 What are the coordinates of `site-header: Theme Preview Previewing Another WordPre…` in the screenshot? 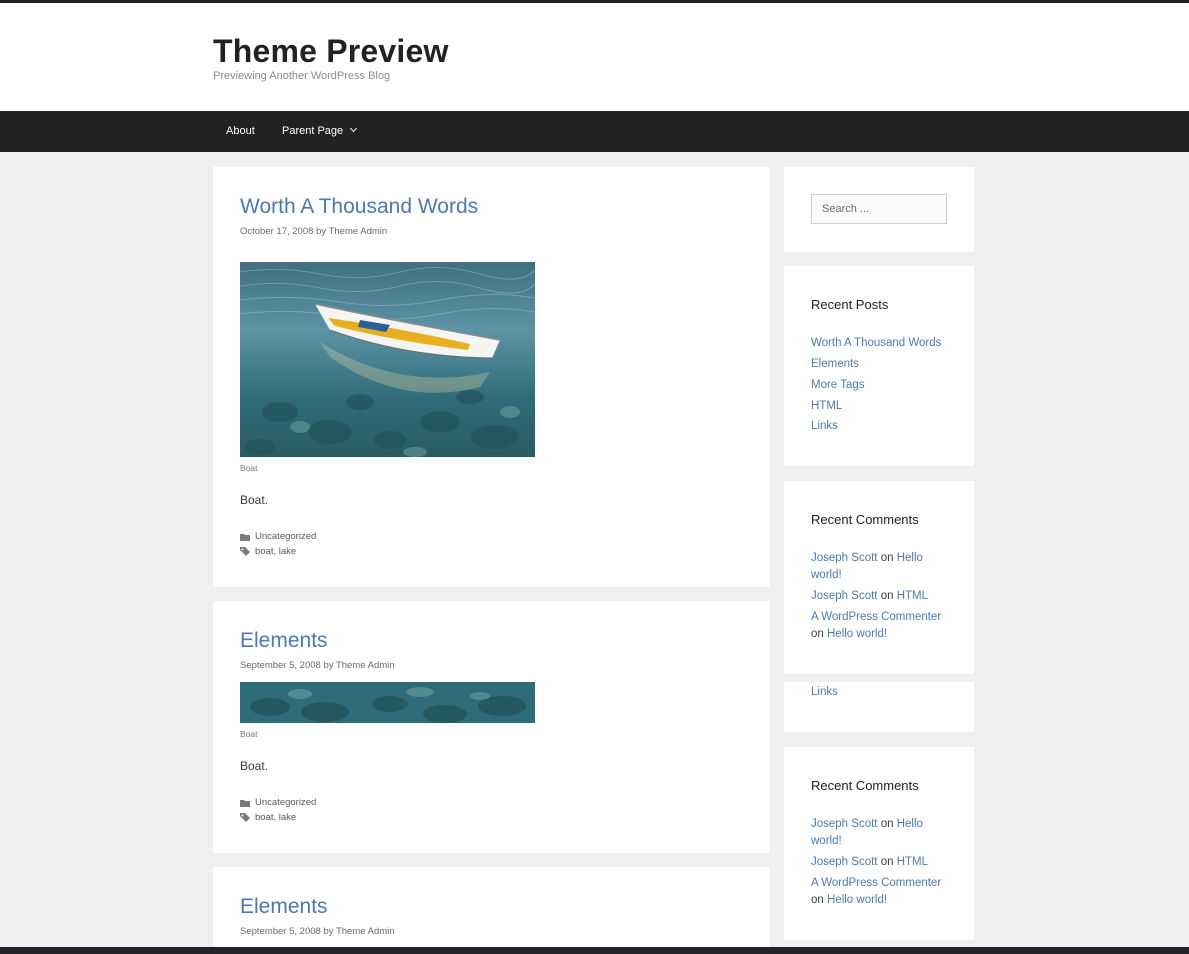 It's located at (594, 57).